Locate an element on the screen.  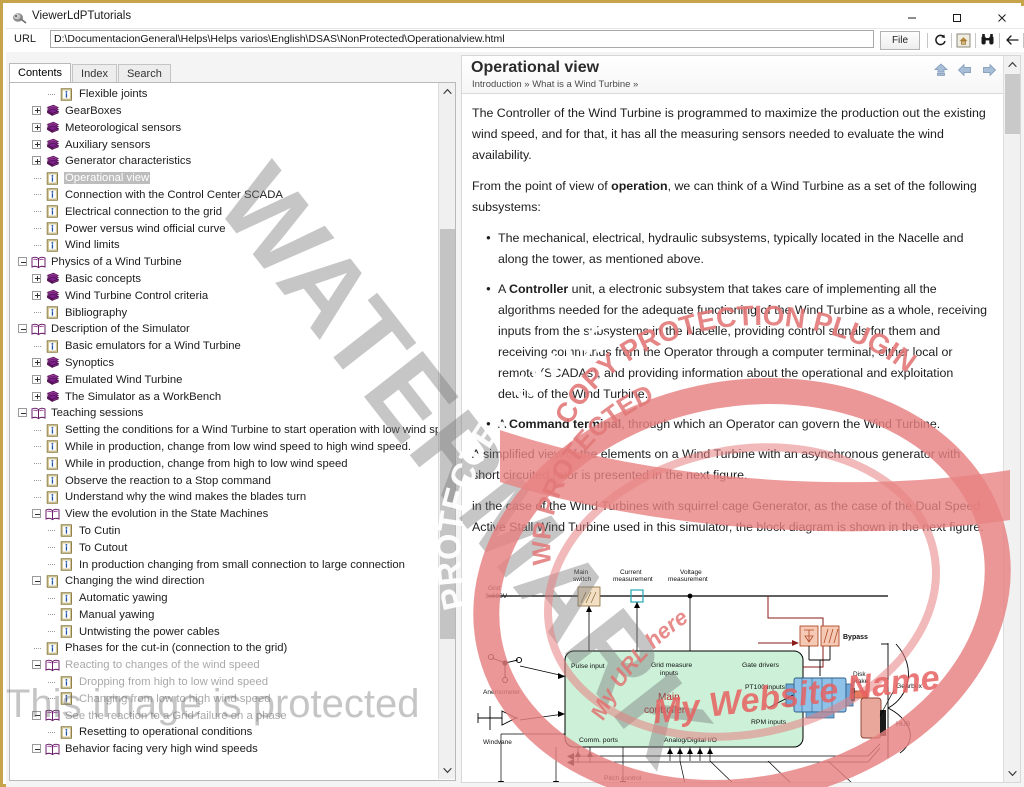
tree-item: Flexible joints is located at coordinates (224, 94).